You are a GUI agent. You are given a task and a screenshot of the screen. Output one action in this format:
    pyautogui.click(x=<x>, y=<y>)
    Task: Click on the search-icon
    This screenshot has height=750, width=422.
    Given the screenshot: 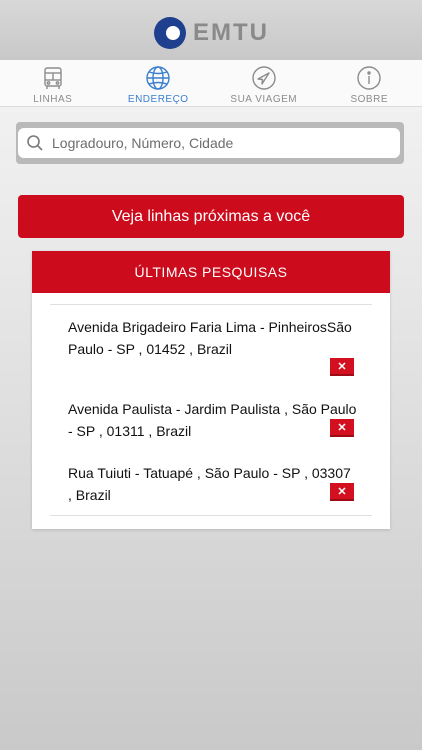 What is the action you would take?
    pyautogui.click(x=35, y=143)
    